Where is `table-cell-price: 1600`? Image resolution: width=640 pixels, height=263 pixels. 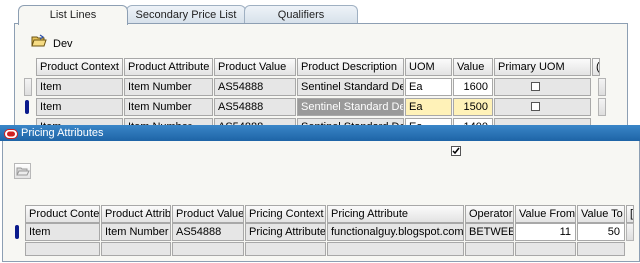
table-cell-price: 1600 is located at coordinates (473, 87).